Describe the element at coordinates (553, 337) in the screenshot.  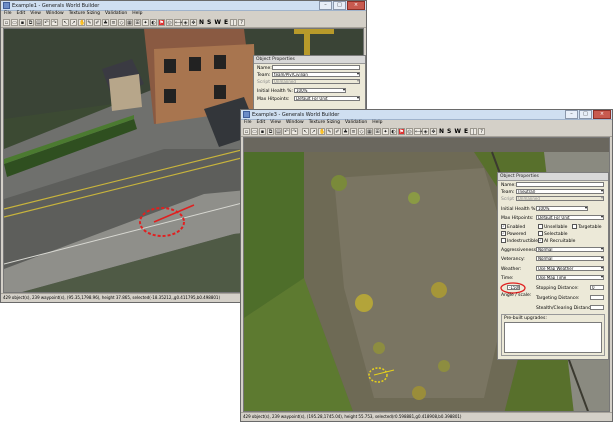
I see `prebuilt-upgrades-list` at that location.